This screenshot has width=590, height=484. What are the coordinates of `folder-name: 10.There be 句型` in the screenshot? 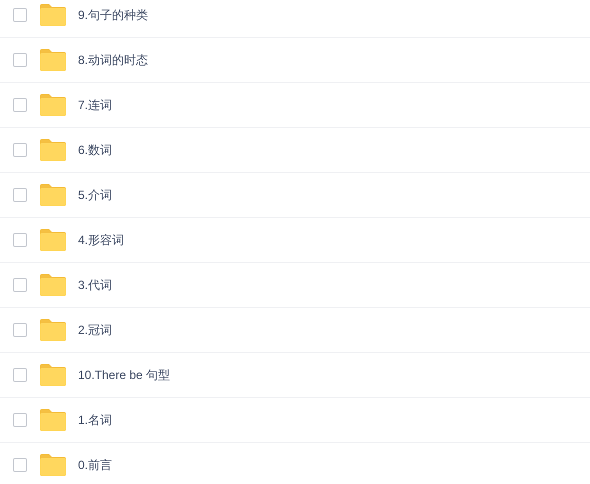 It's located at (124, 375).